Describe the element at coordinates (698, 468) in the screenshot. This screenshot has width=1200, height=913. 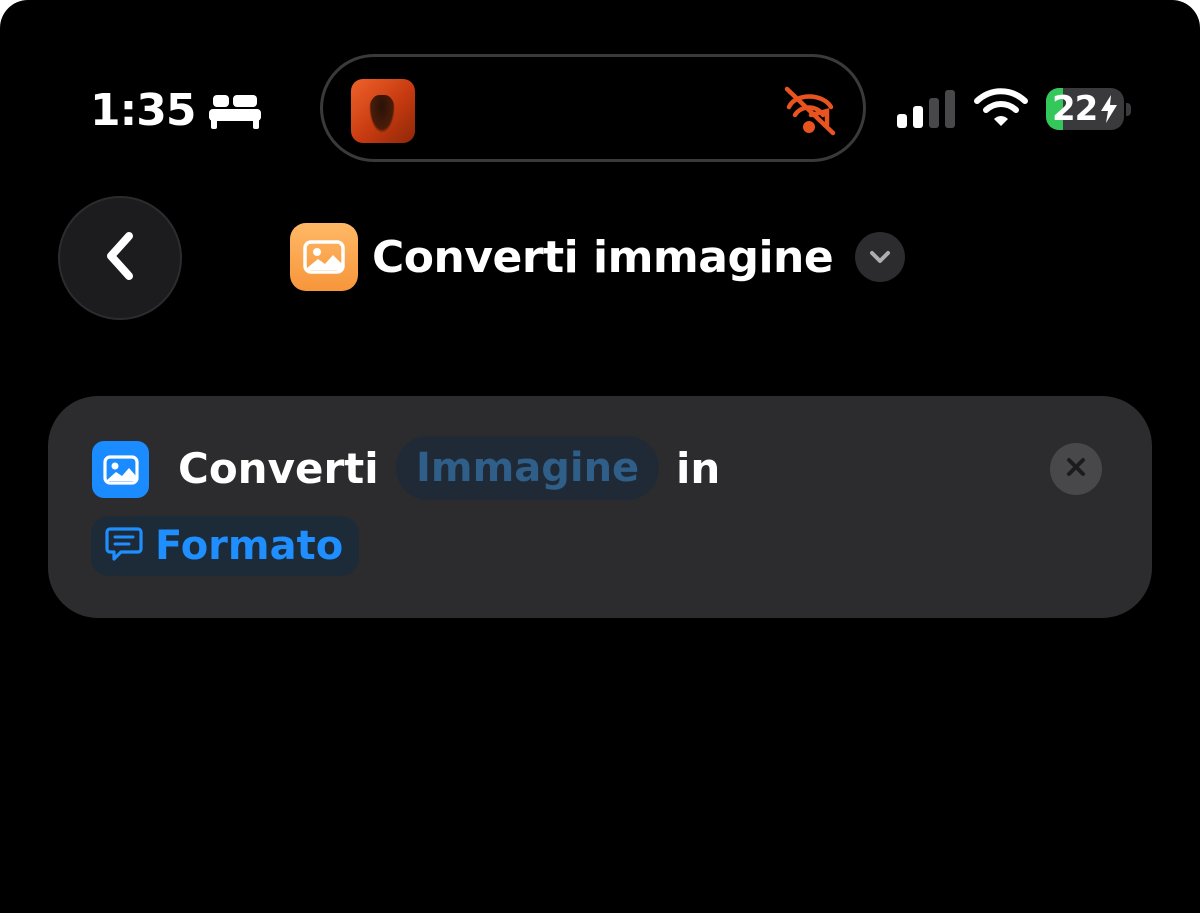
I see `action-preposition: in` at that location.